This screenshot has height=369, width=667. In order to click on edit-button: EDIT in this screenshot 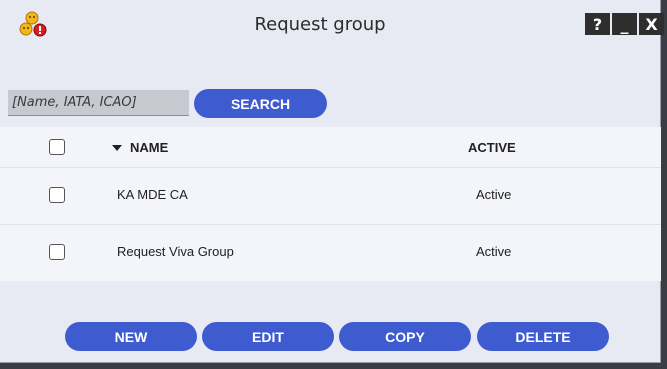, I will do `click(268, 336)`.